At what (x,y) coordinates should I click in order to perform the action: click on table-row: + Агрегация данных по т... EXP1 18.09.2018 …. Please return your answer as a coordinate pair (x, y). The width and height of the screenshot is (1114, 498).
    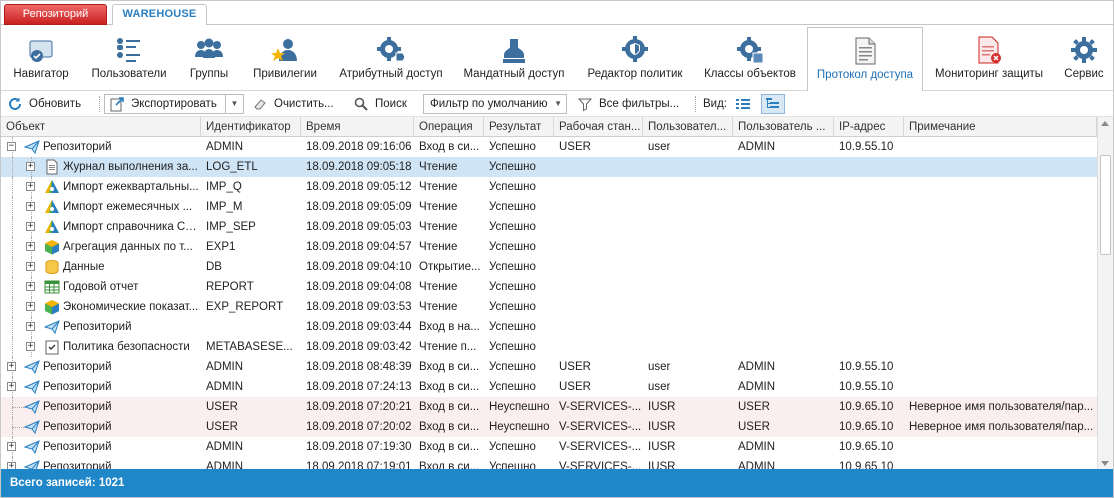
    Looking at the image, I should click on (549, 247).